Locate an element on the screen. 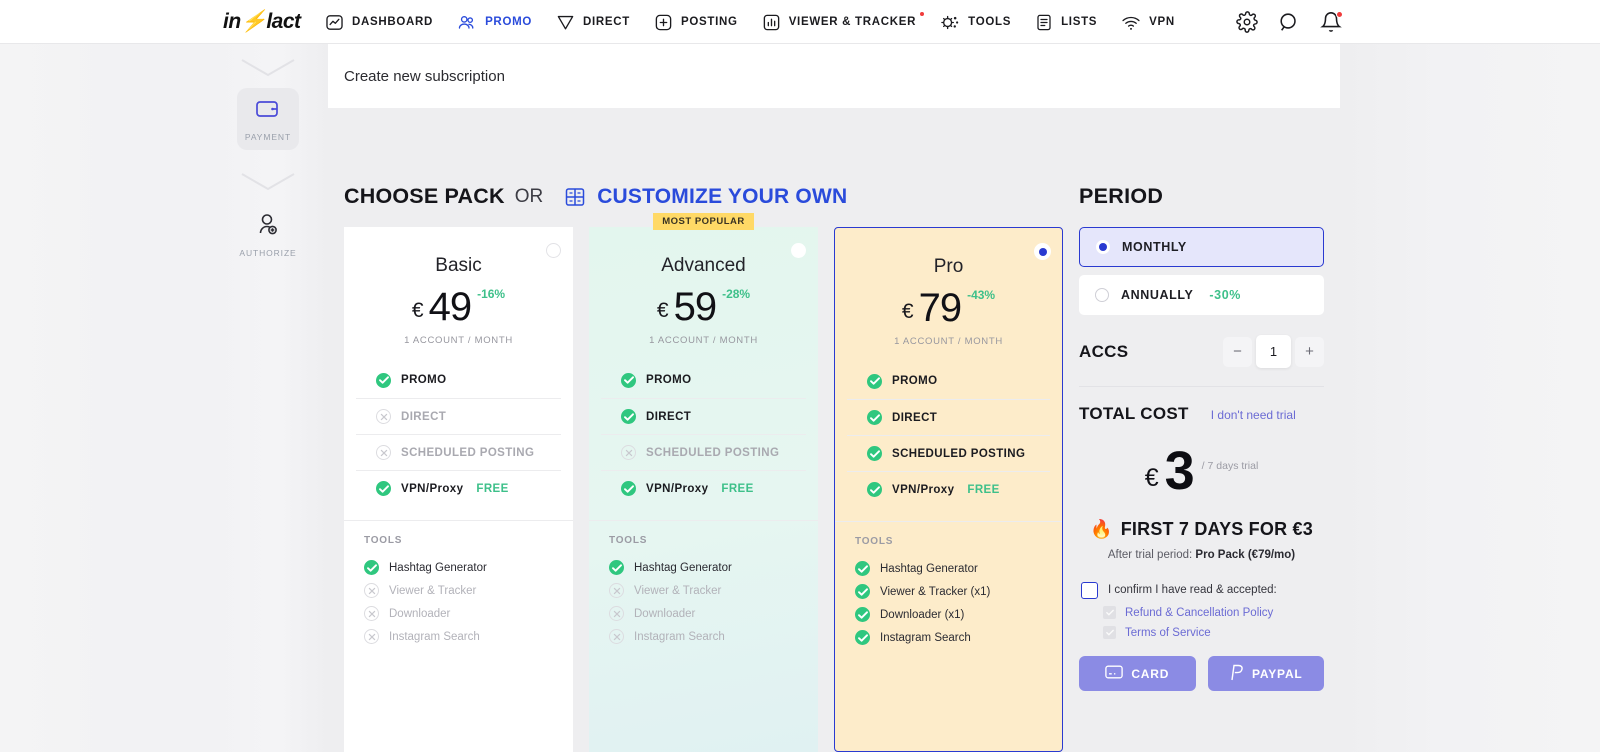 The height and width of the screenshot is (752, 1600). plan-tool-row: Viewer & Tracker is located at coordinates (703, 590).